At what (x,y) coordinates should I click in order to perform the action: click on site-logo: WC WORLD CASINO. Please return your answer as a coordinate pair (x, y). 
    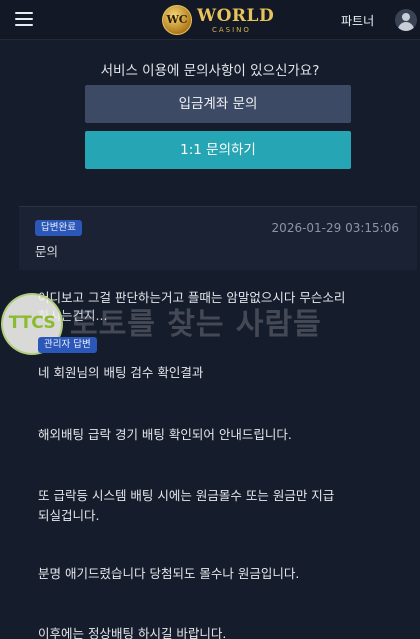
    Looking at the image, I should click on (220, 20).